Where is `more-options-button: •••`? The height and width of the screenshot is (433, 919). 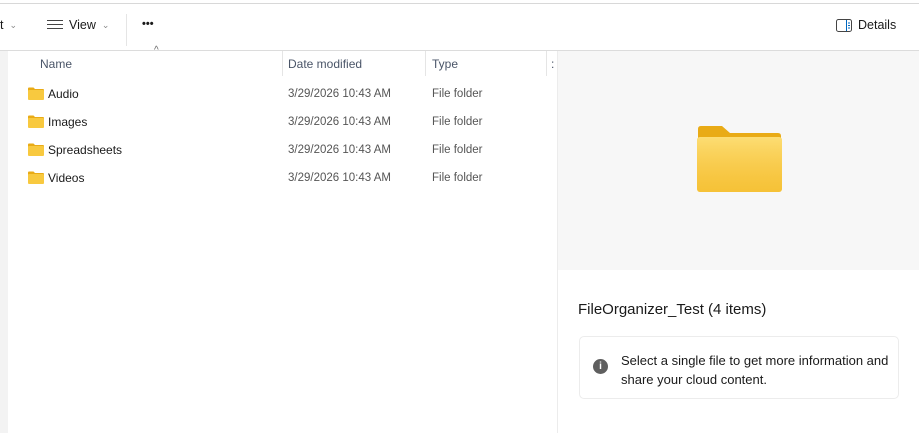 more-options-button: ••• is located at coordinates (148, 24).